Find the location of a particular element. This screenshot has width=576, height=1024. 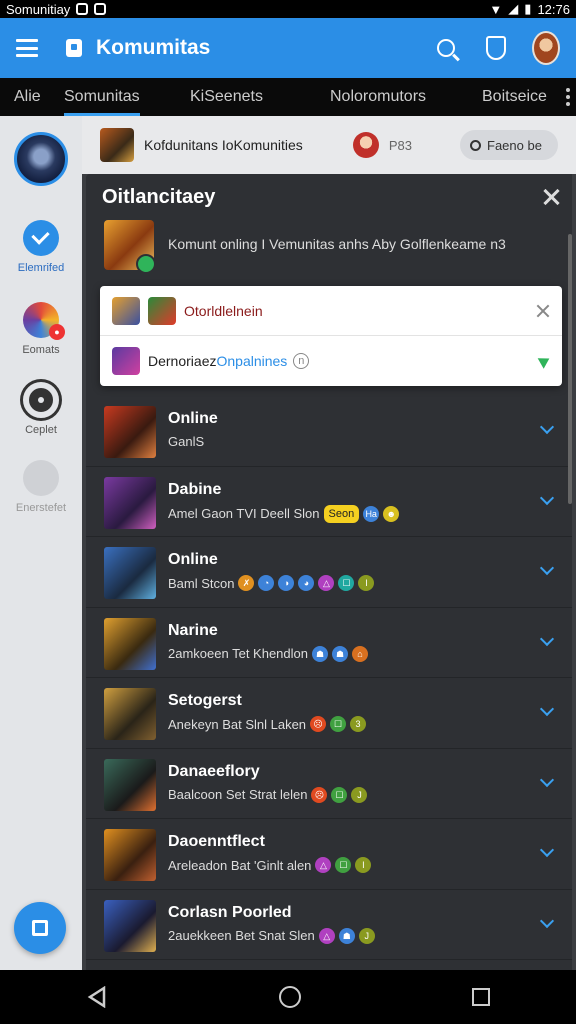

list-item: Setogerst Anekeyn Bat Slnl Laken ☹ ☐ 3 is located at coordinates (329, 713).